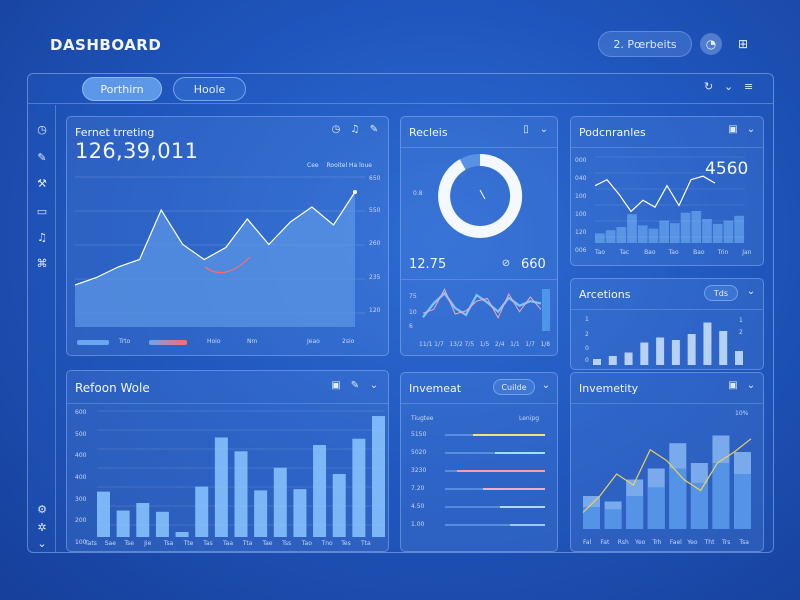 Image resolution: width=800 pixels, height=600 pixels. Describe the element at coordinates (480, 195) in the screenshot. I see `donut-chart` at that location.